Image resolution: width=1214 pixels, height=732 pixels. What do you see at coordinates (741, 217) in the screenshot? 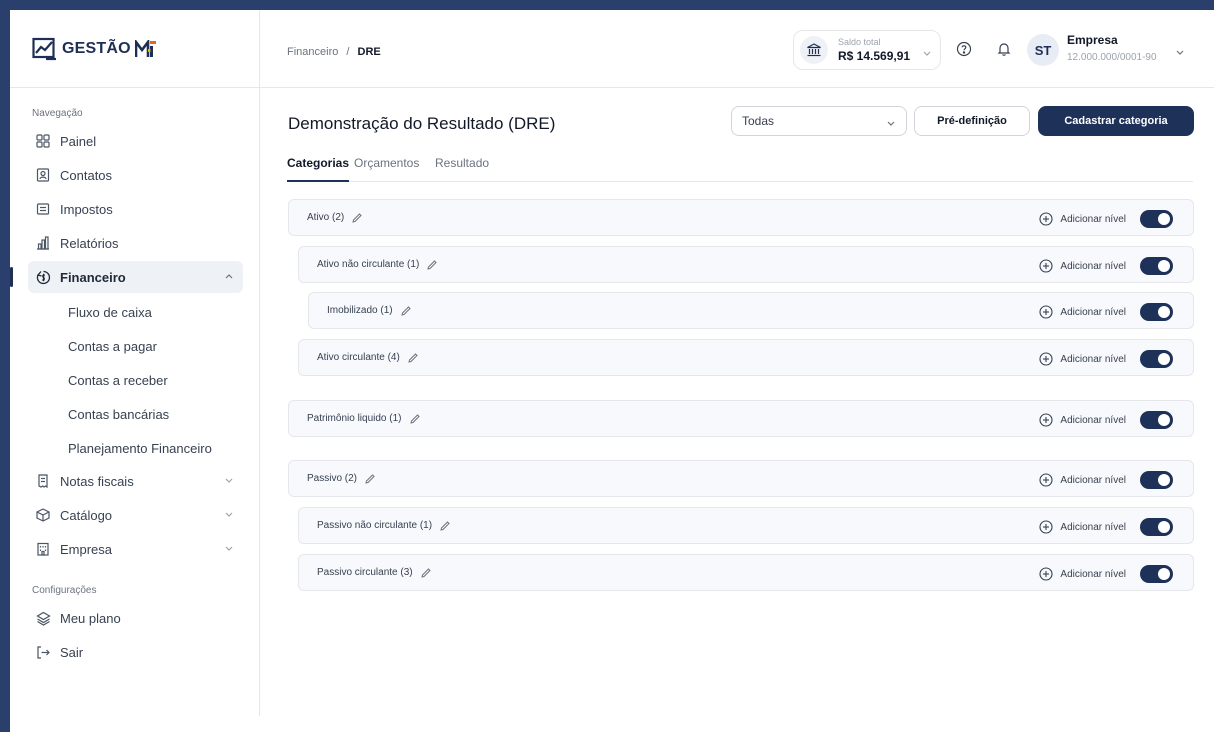
I see `category-row: Ativo (2) Adicionar nível` at bounding box center [741, 217].